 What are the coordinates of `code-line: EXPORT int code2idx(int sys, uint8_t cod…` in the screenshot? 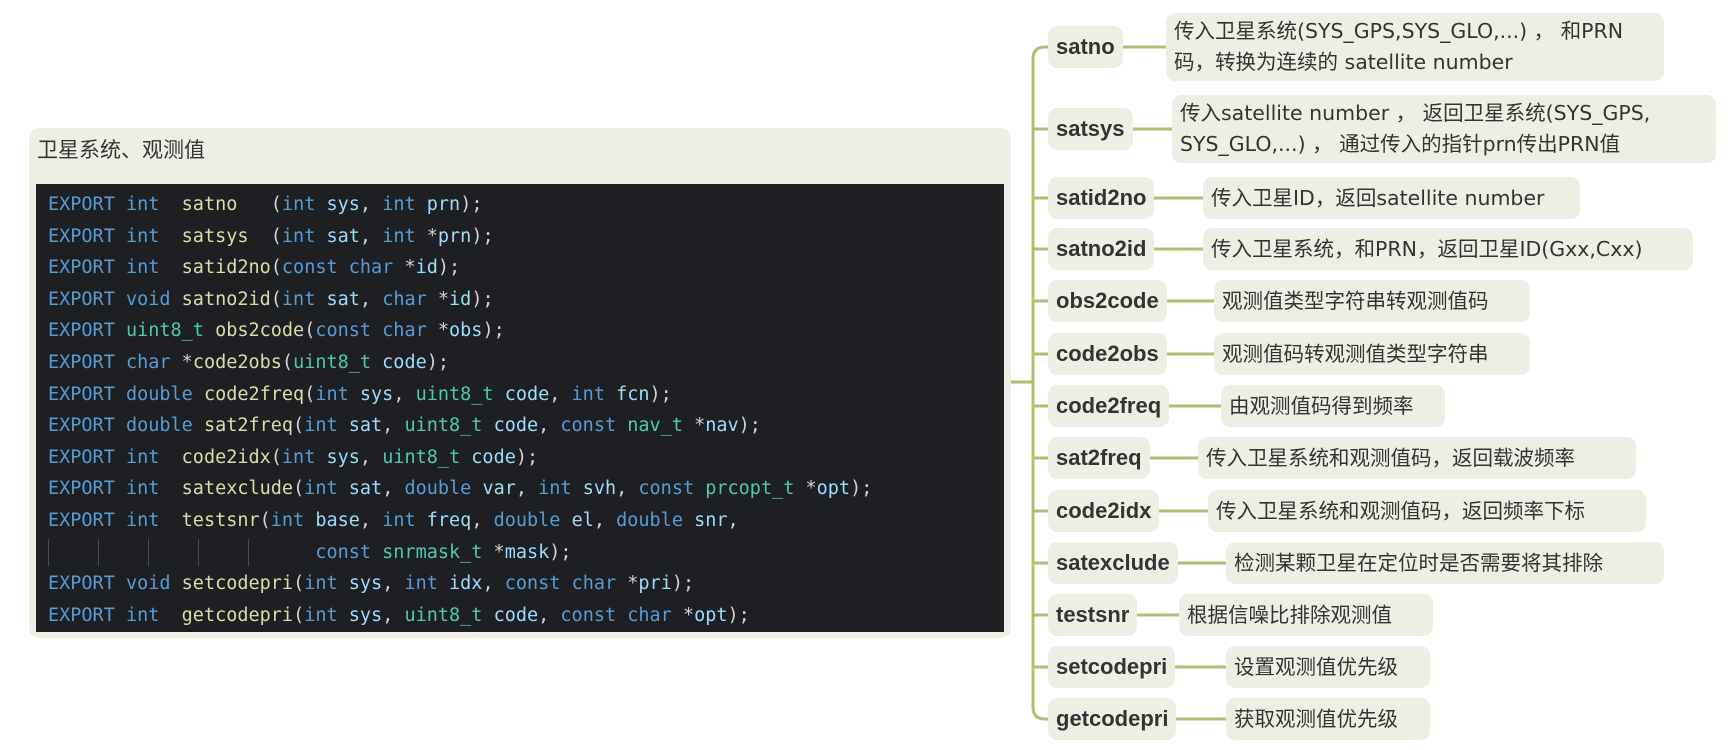 It's located at (293, 457).